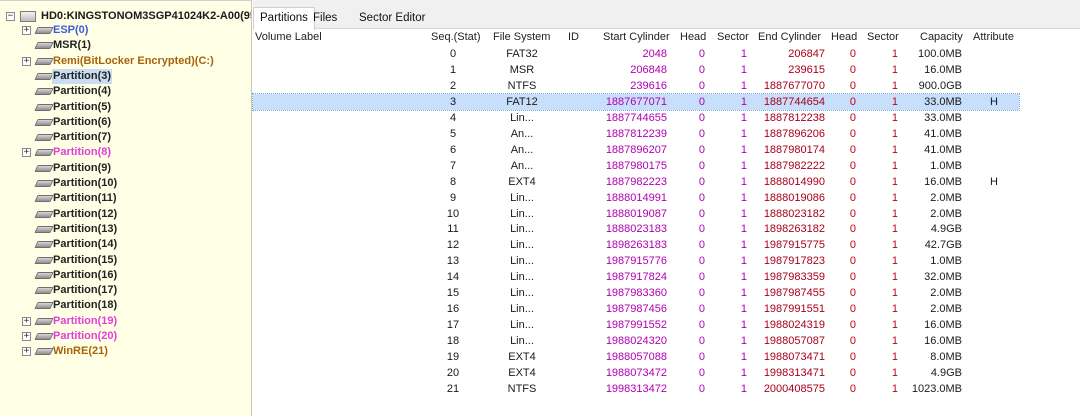 The image size is (1080, 416). I want to click on table-row: MSR(1)1MSR206848012396150116.0MB, so click(636, 70).